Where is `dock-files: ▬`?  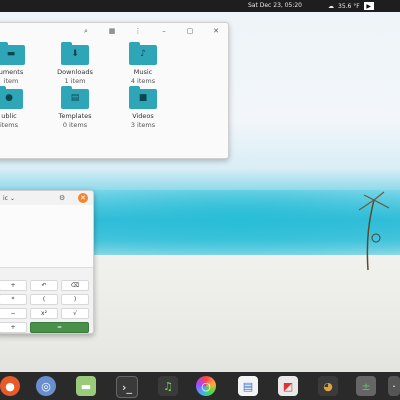
dock-files: ▬ is located at coordinates (86, 386).